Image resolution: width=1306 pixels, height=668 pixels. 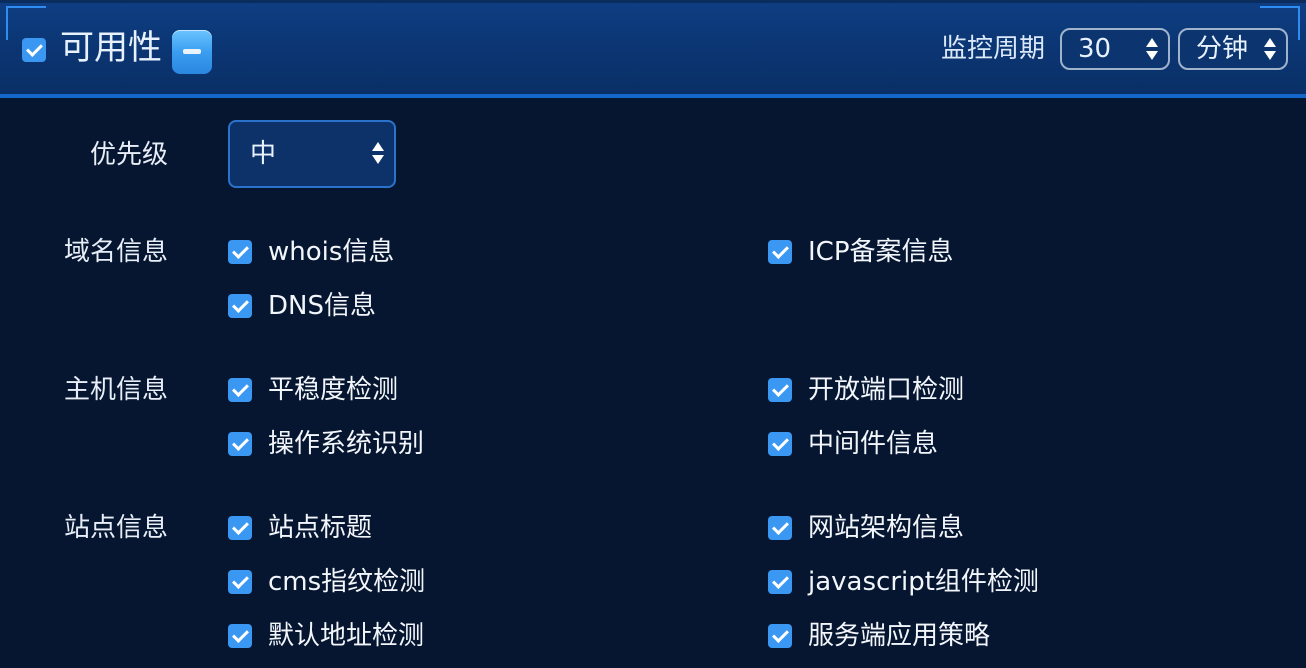 What do you see at coordinates (111, 48) in the screenshot?
I see `panel-title: 可用性` at bounding box center [111, 48].